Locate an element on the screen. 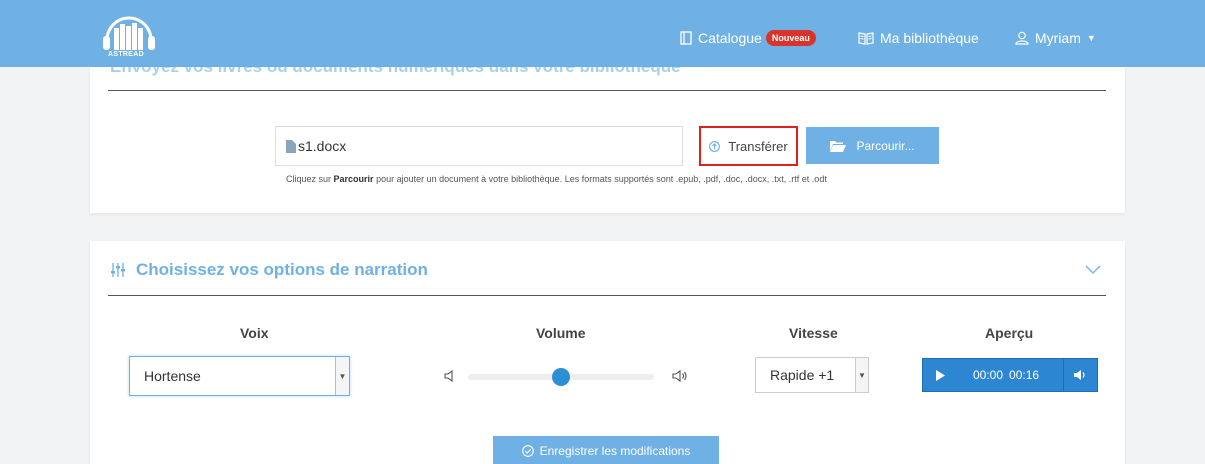 The width and height of the screenshot is (1205, 464). transfer-button: Transférer is located at coordinates (748, 146).